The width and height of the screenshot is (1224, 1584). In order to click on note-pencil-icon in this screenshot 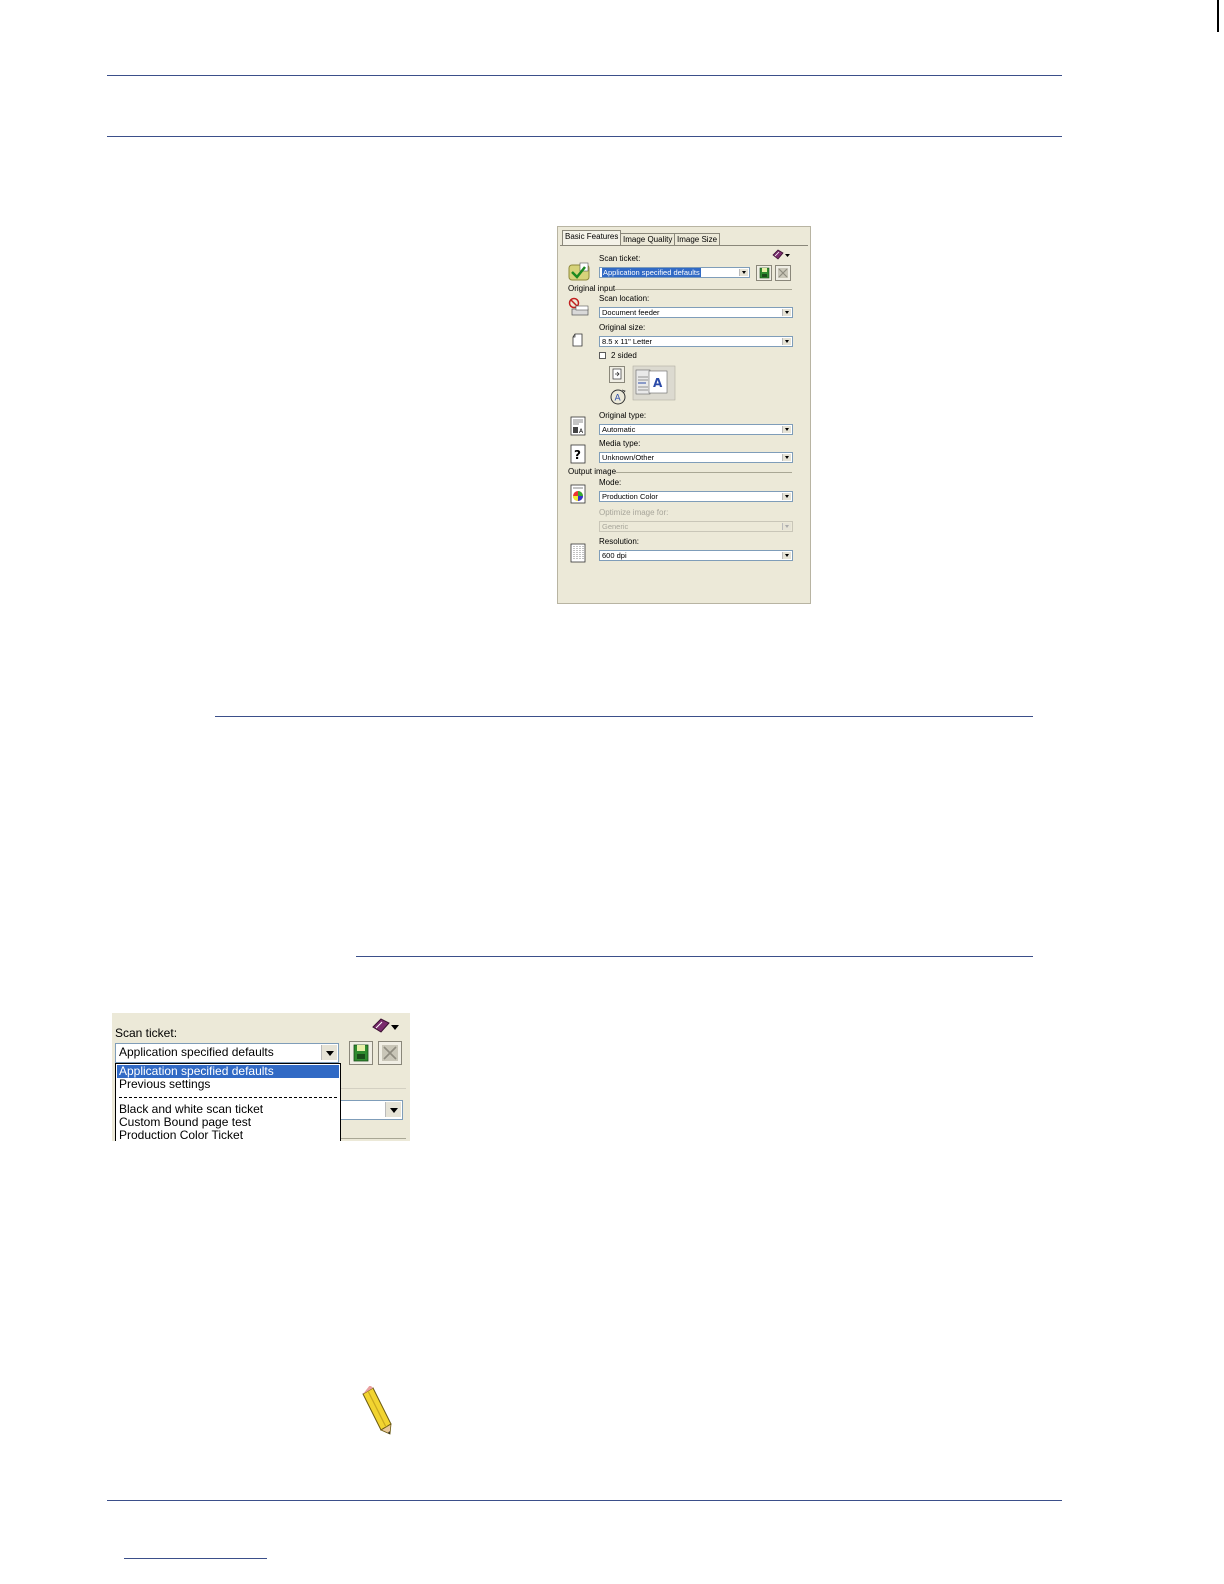, I will do `click(377, 1410)`.